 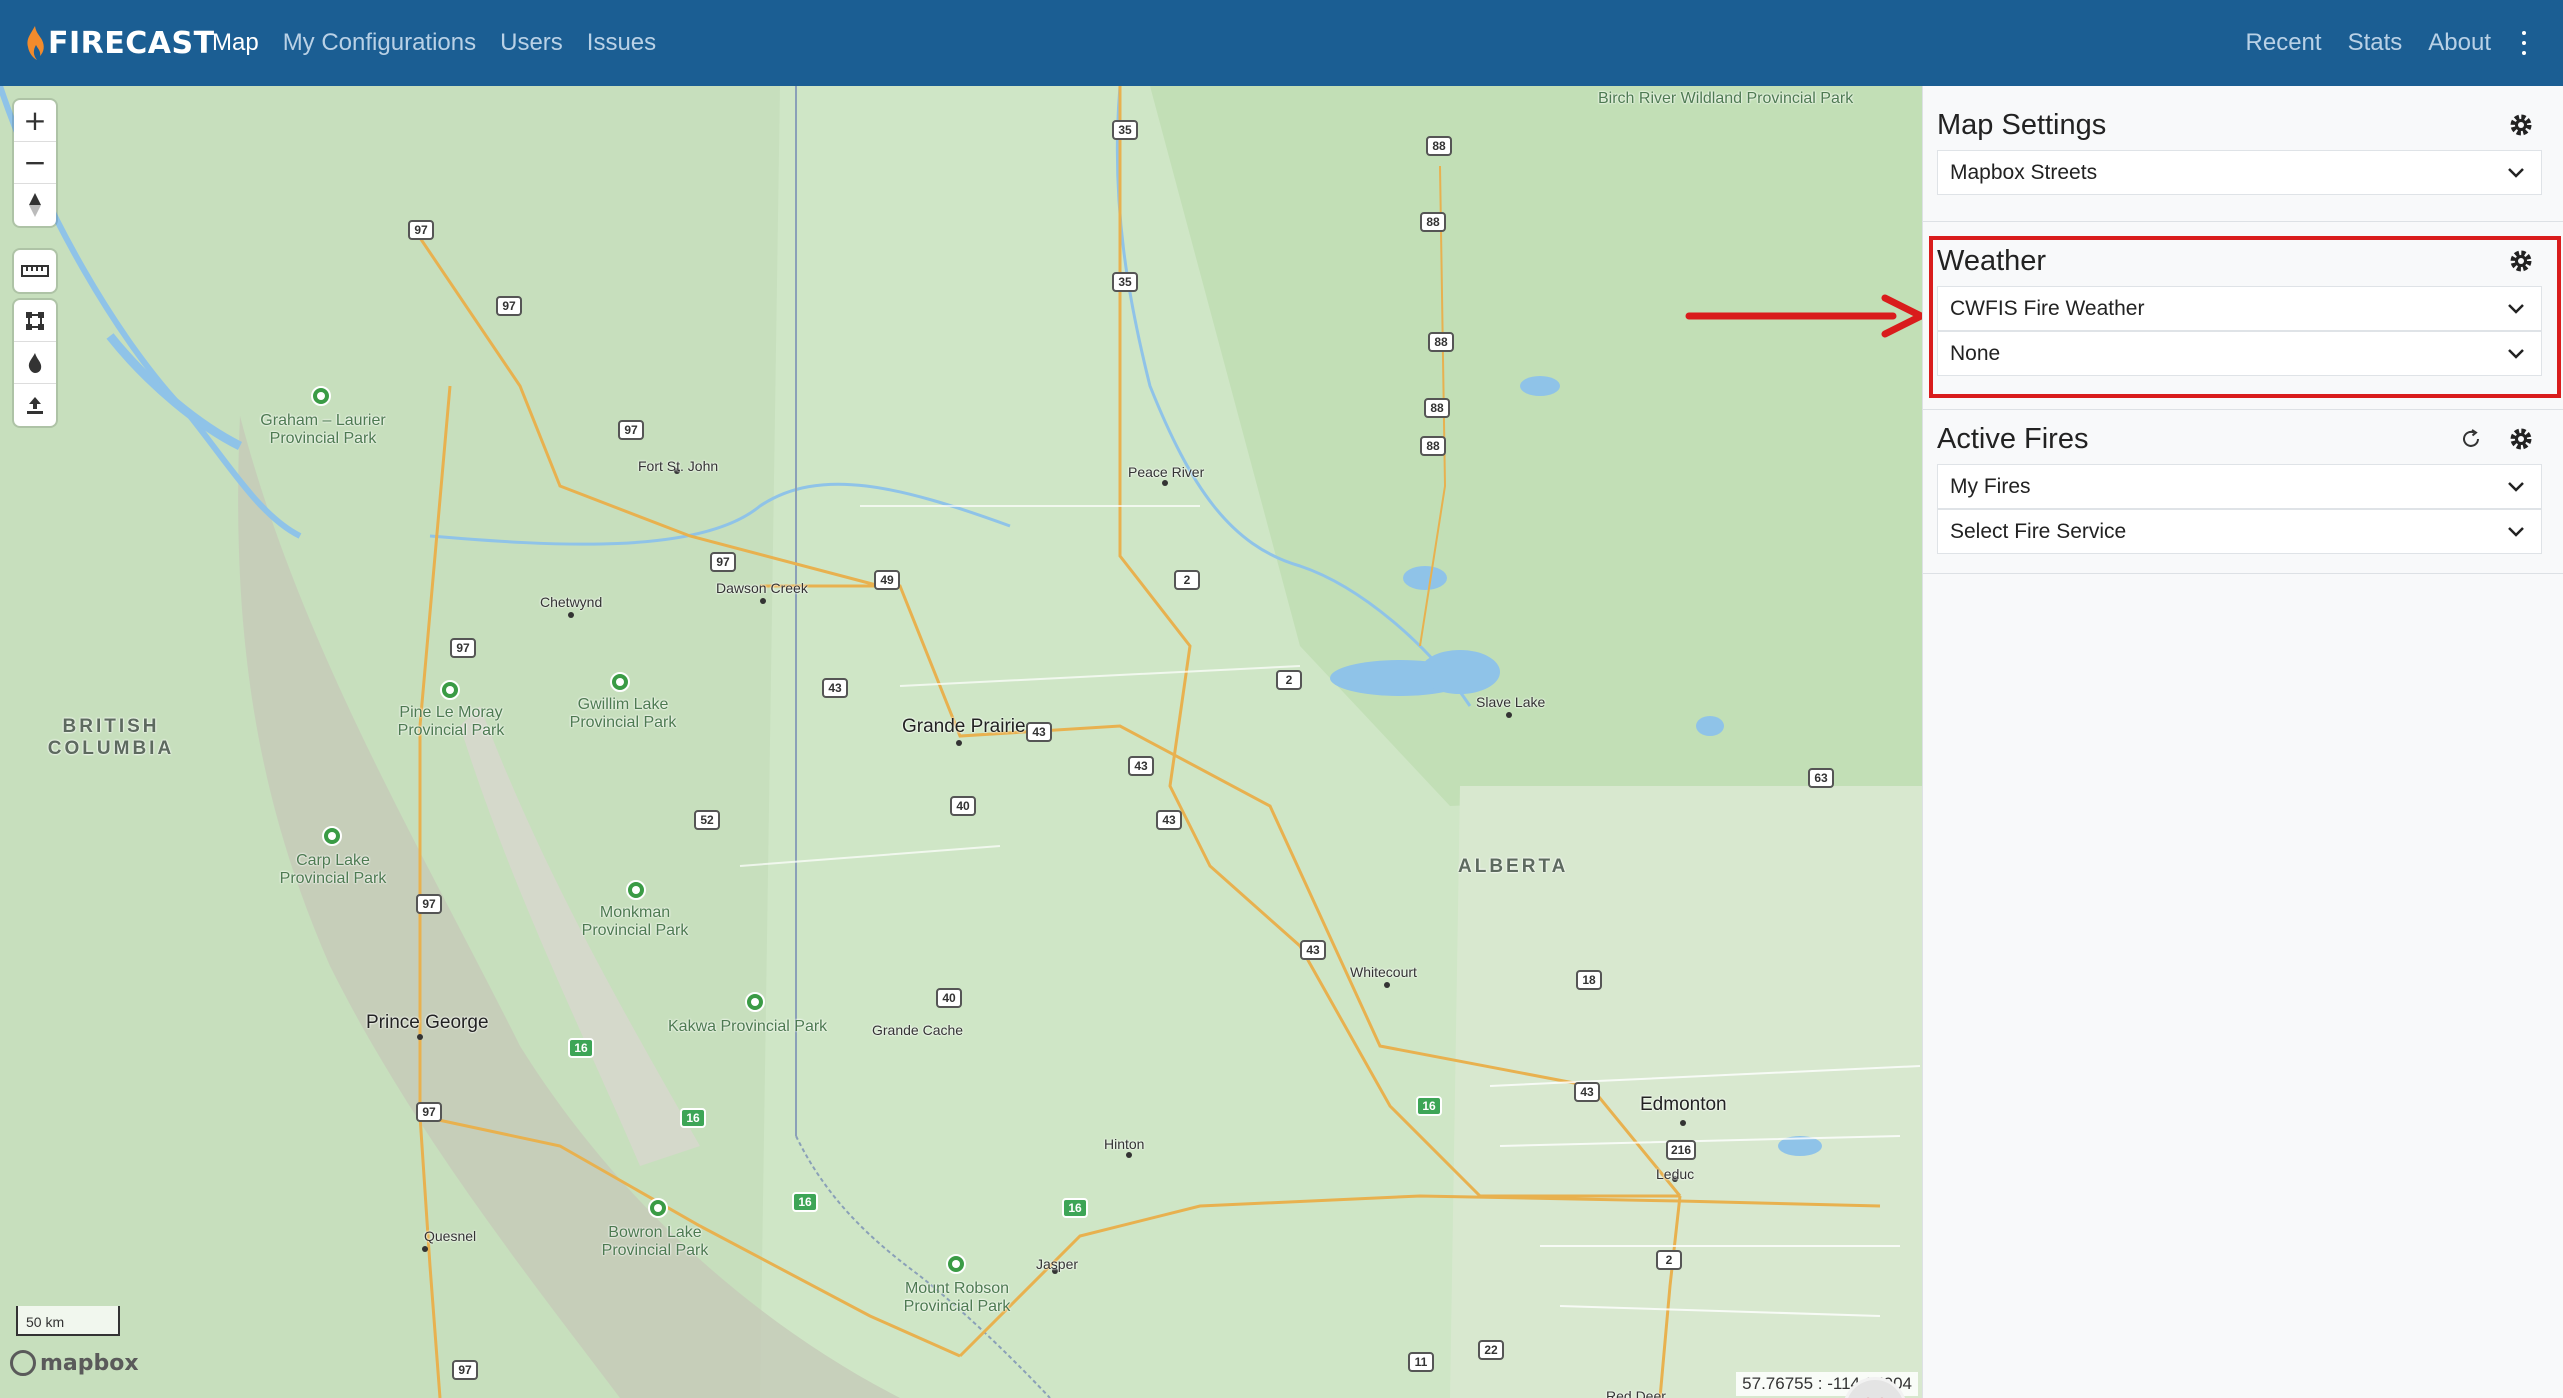 I want to click on map-label: Grande Cache, so click(x=918, y=1030).